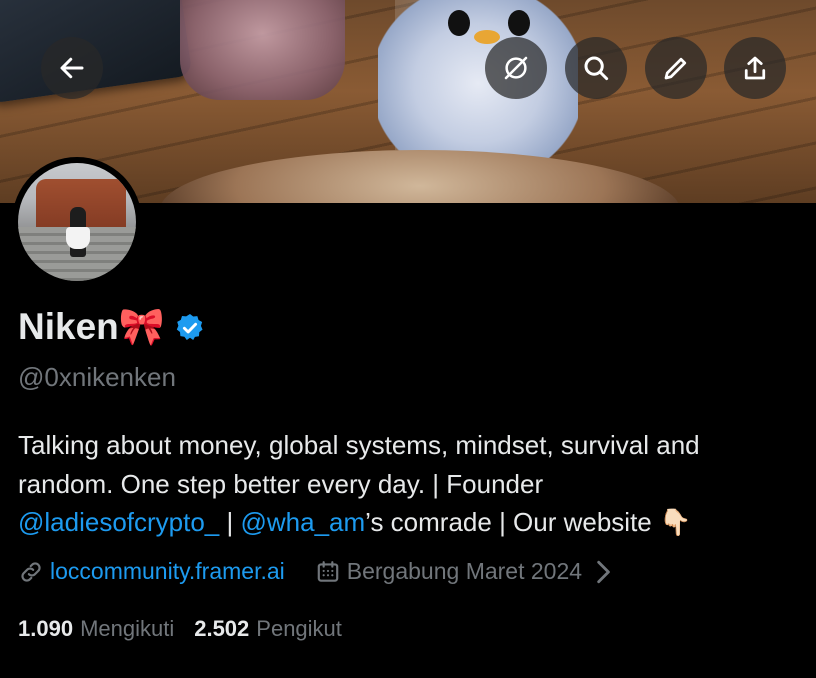  I want to click on banner-bread-shape, so click(420, 176).